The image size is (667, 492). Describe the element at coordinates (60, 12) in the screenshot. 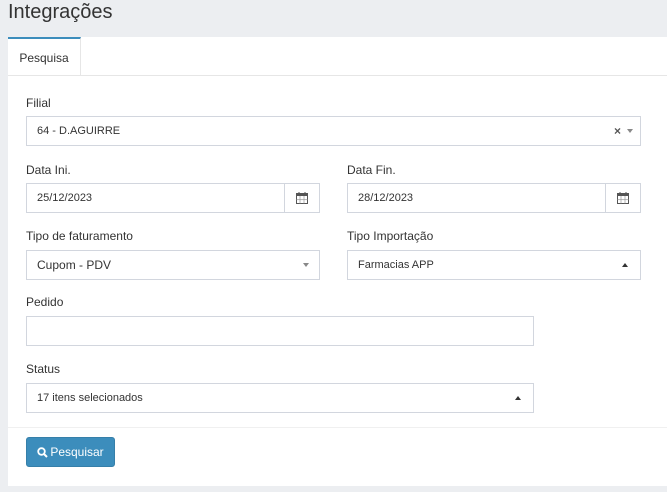

I see `page-title: Integrações` at that location.